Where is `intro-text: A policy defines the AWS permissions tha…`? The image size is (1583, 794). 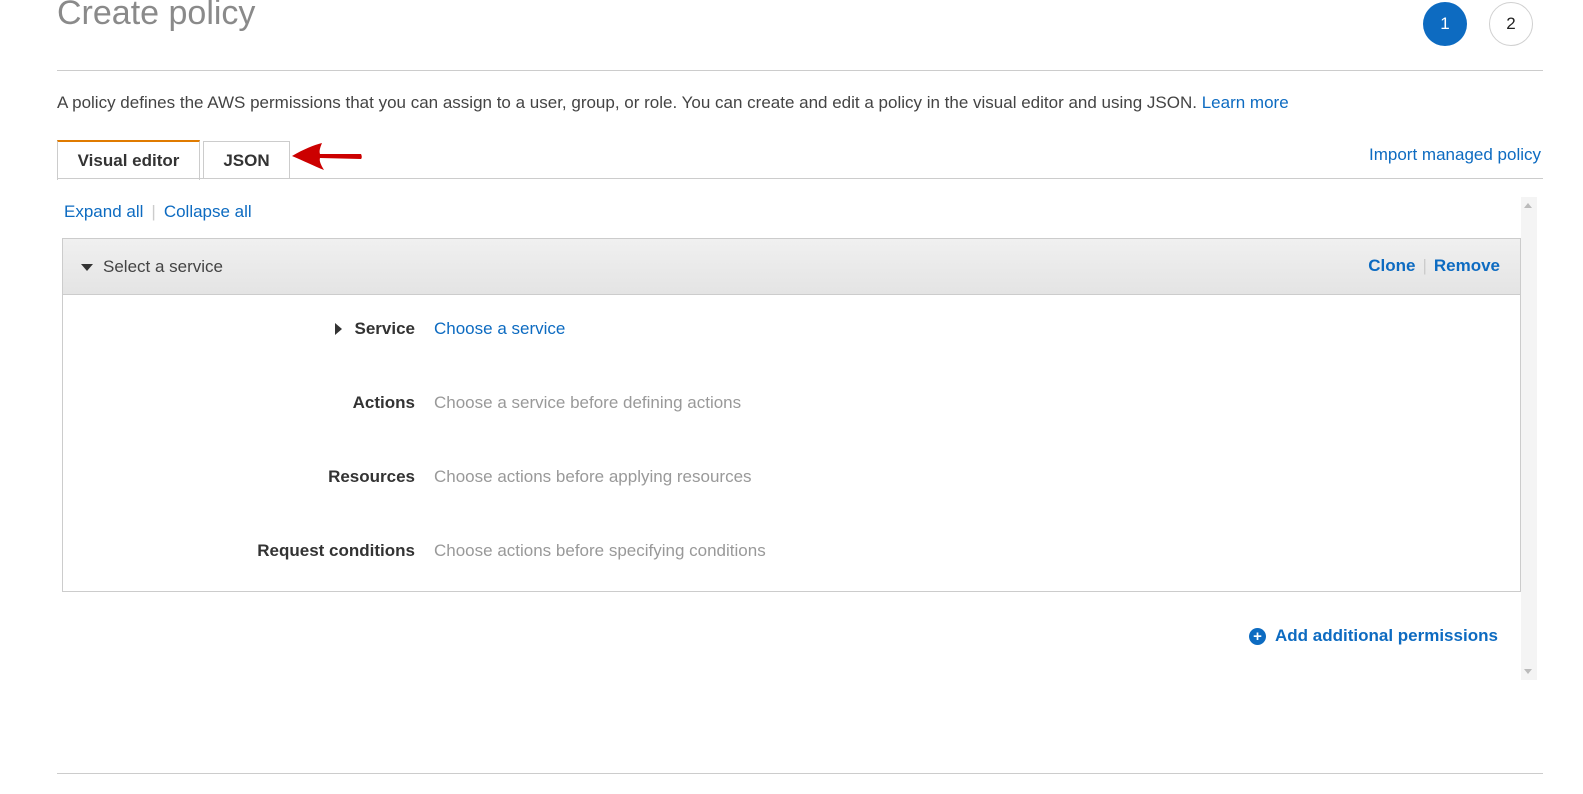
intro-text: A policy defines the AWS permissions tha… is located at coordinates (627, 102).